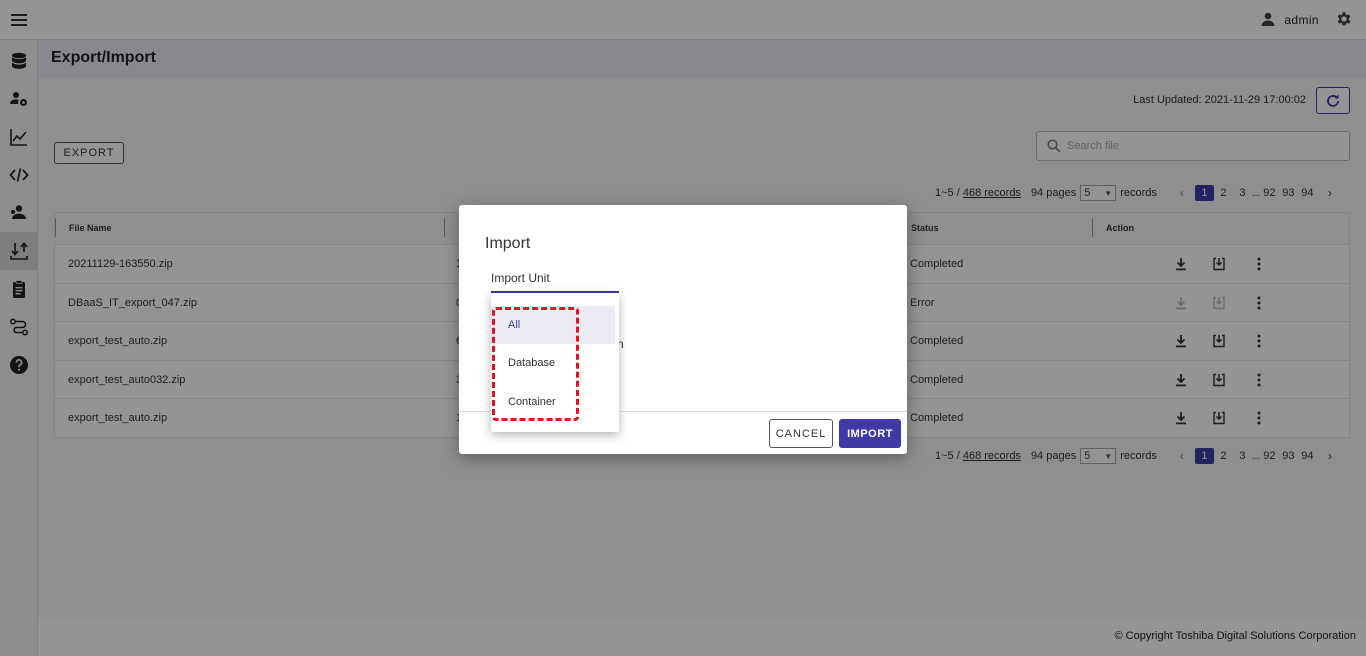  What do you see at coordinates (801, 433) in the screenshot?
I see `cancel-button: CANCEL` at bounding box center [801, 433].